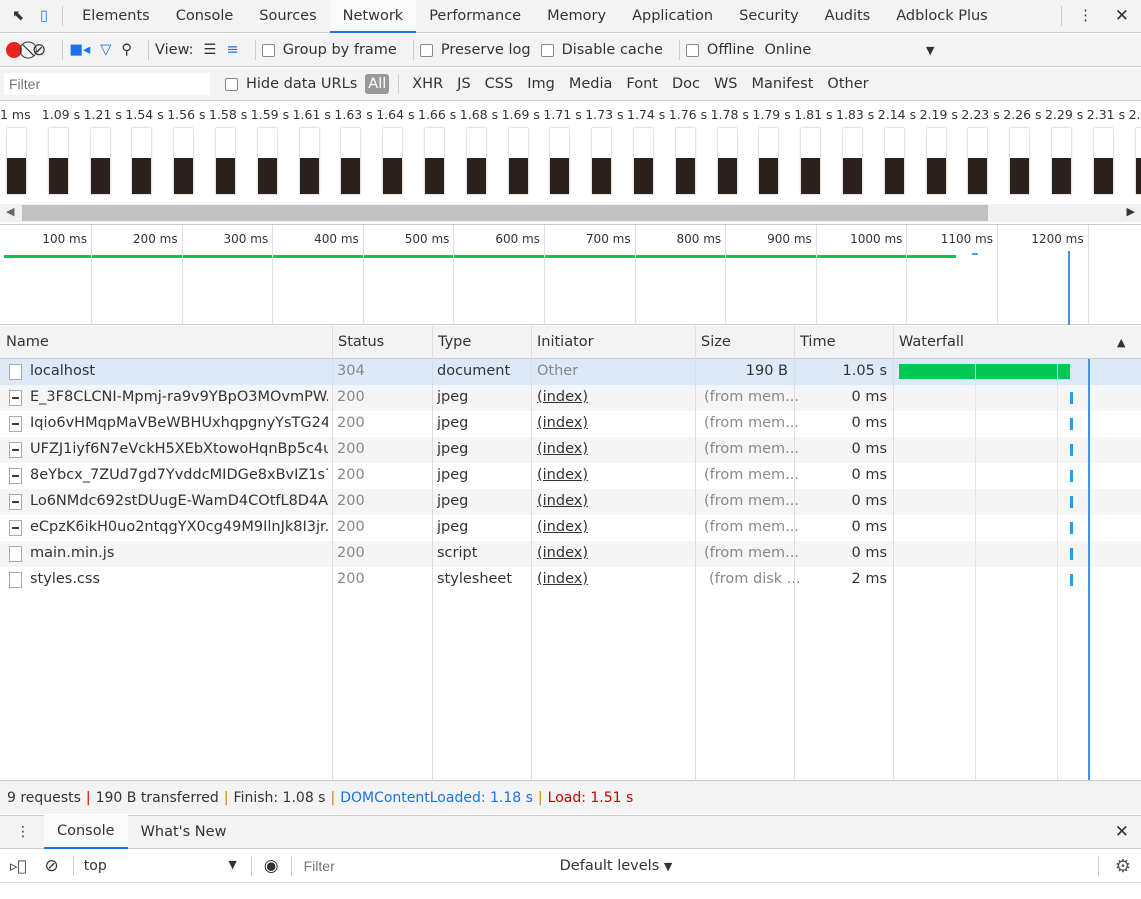 The image size is (1141, 899). What do you see at coordinates (463, 84) in the screenshot?
I see `filter-type-js: JS` at bounding box center [463, 84].